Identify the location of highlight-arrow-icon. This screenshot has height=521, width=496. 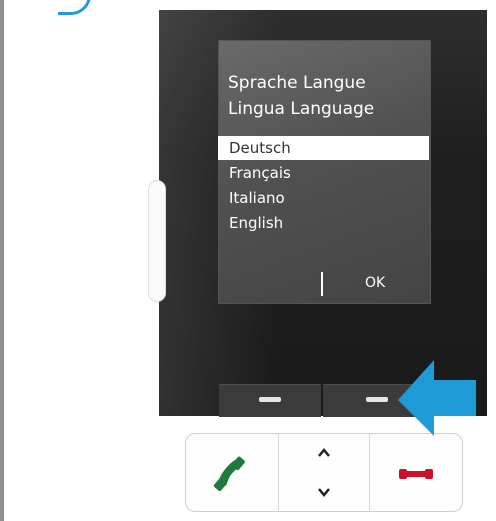
(437, 398).